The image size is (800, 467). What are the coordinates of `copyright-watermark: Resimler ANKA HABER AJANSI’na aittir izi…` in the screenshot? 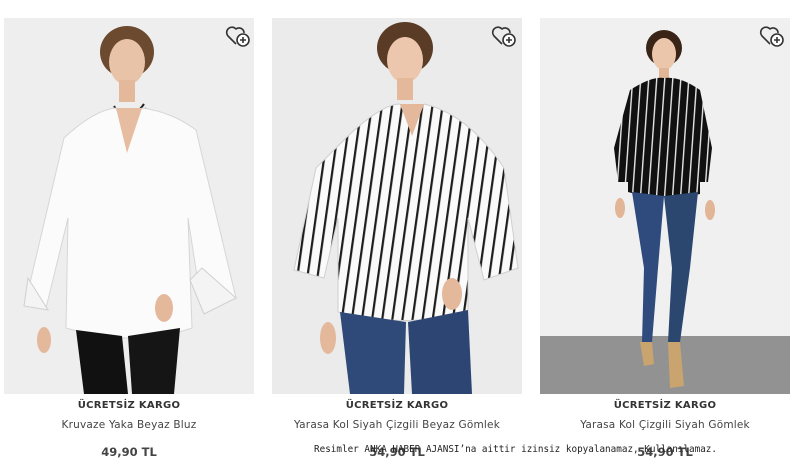 It's located at (515, 449).